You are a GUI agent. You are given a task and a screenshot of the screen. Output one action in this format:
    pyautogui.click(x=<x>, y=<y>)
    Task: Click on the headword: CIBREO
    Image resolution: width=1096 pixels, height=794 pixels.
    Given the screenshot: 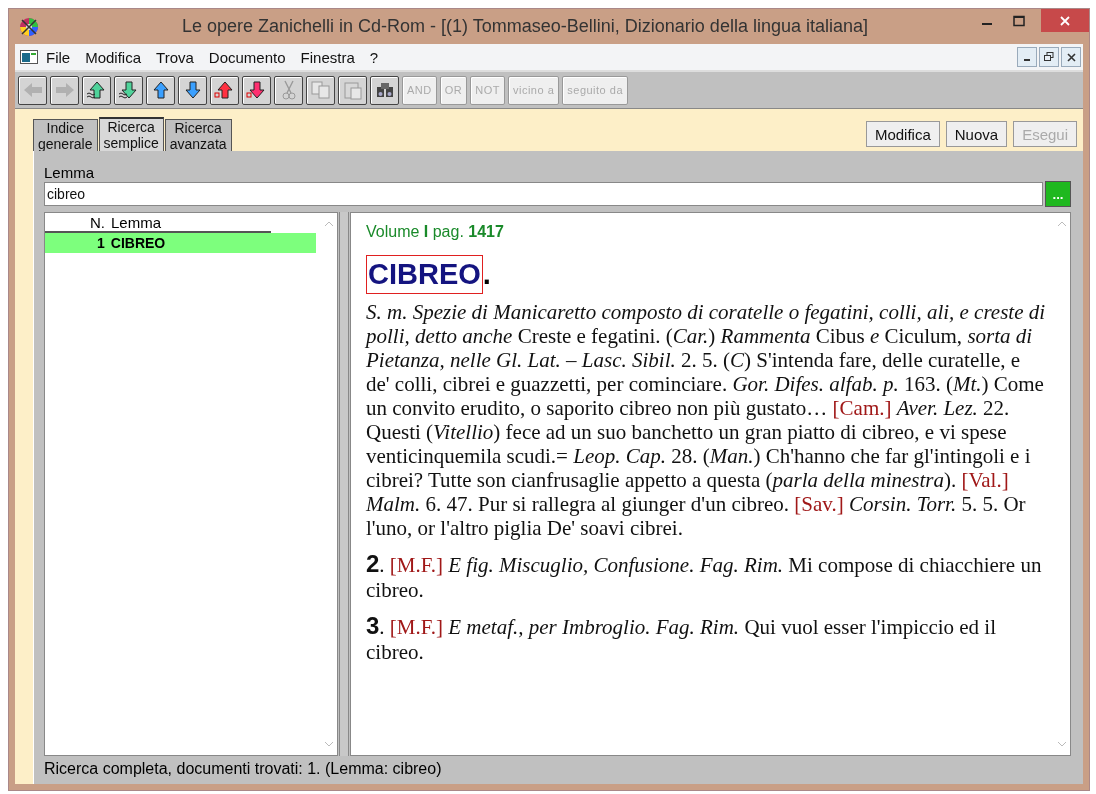 What is the action you would take?
    pyautogui.click(x=424, y=274)
    